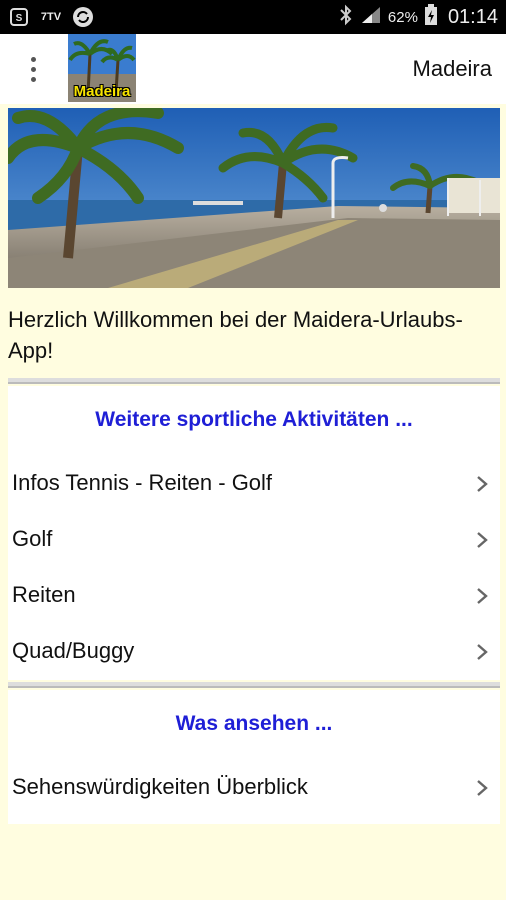  What do you see at coordinates (472, 16) in the screenshot?
I see `clock: 01:14` at bounding box center [472, 16].